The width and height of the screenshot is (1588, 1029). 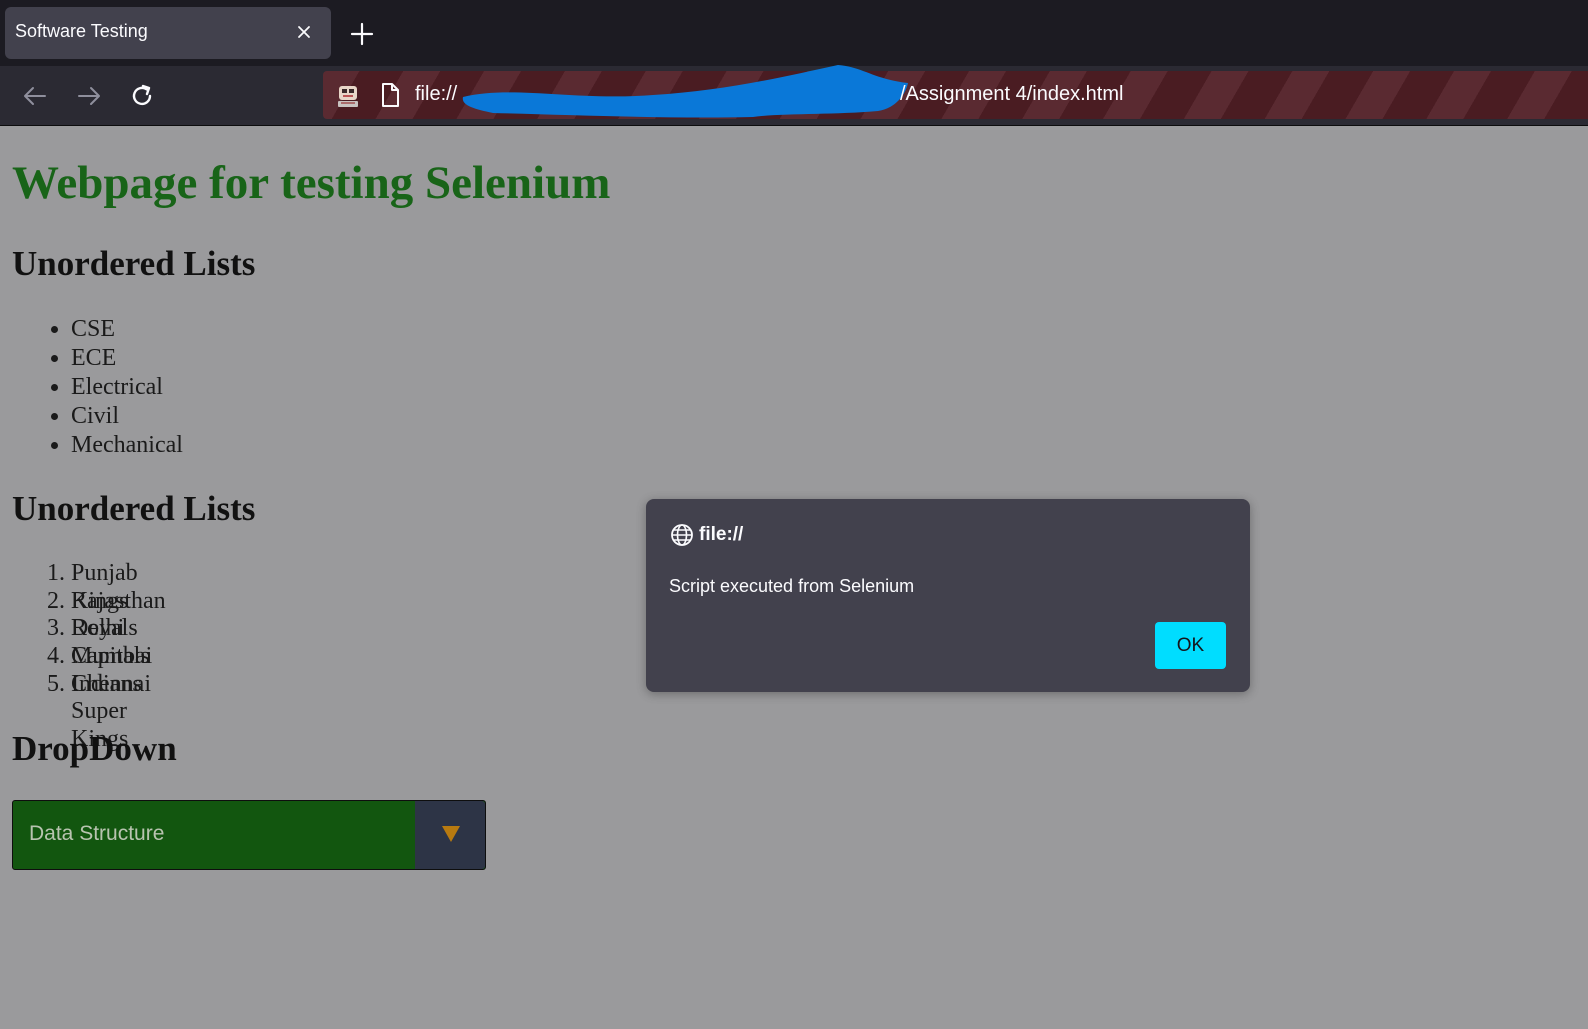 What do you see at coordinates (118, 642) in the screenshot?
I see `list-item: Delhi Capitals` at bounding box center [118, 642].